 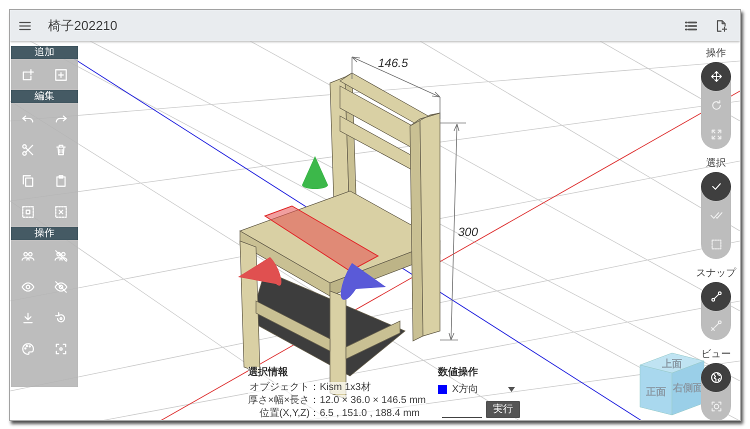 What do you see at coordinates (373, 340) in the screenshot?
I see `chair-stretcher` at bounding box center [373, 340].